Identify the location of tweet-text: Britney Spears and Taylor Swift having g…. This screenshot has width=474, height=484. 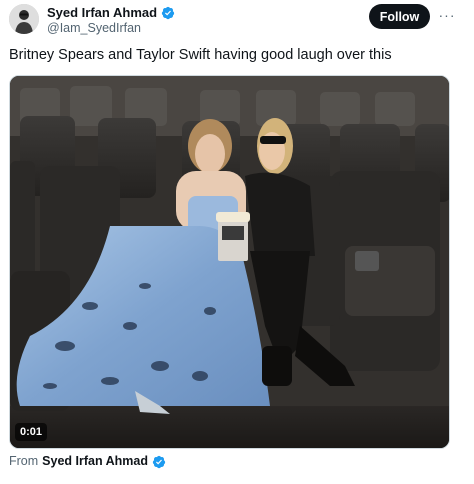
(200, 55).